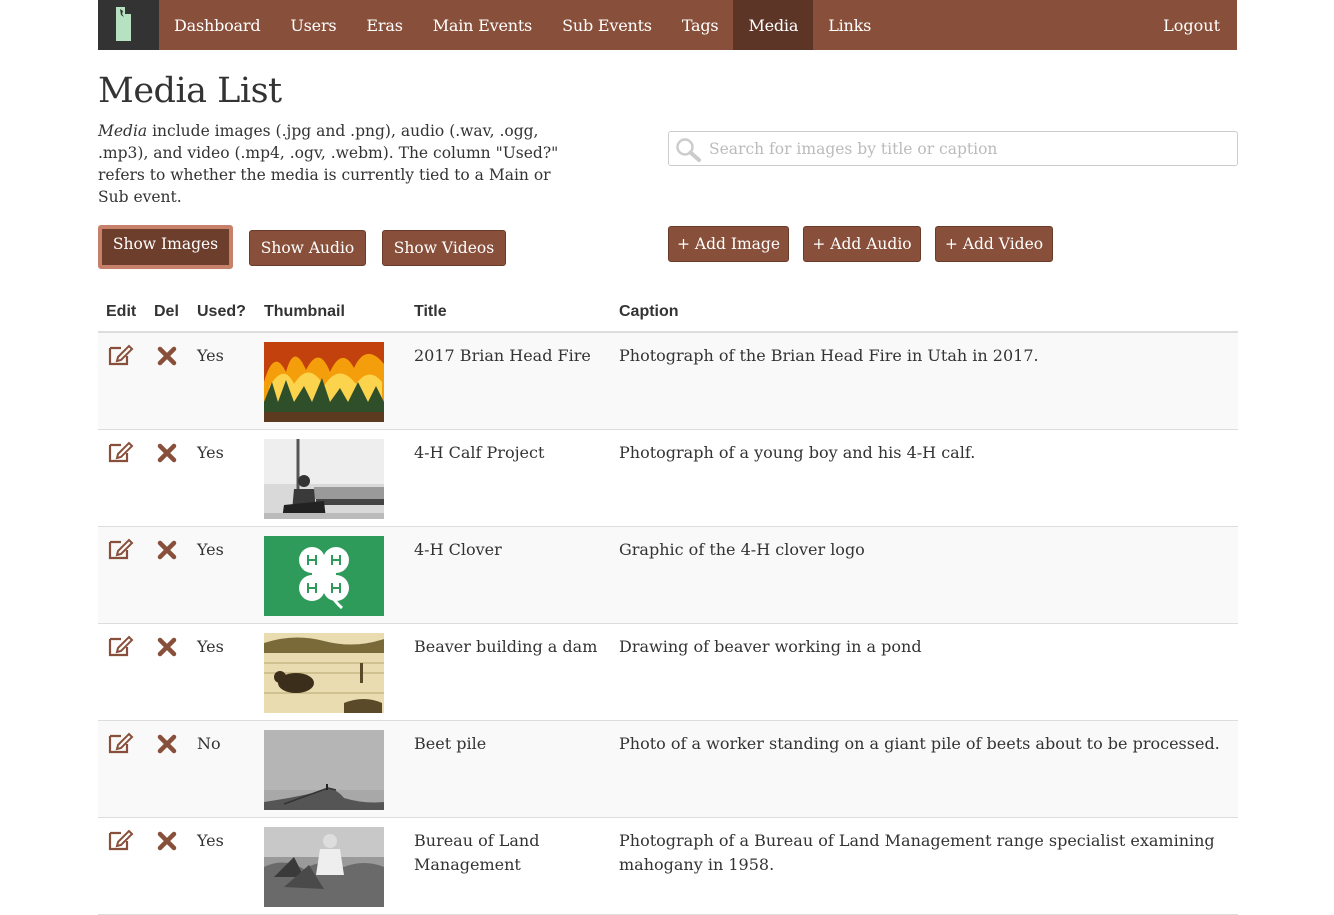  Describe the element at coordinates (969, 148) in the screenshot. I see `search-input` at that location.